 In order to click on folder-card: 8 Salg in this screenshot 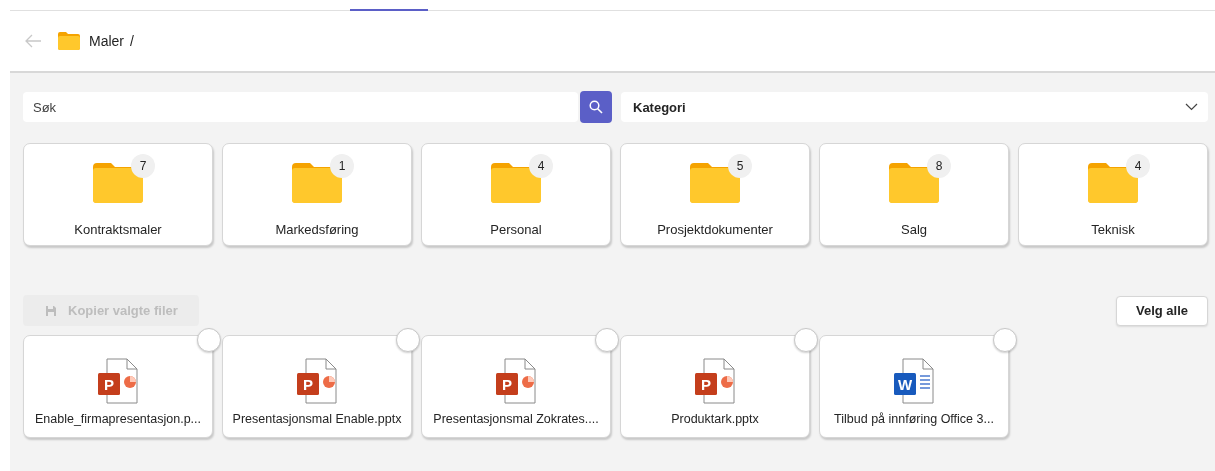, I will do `click(914, 194)`.